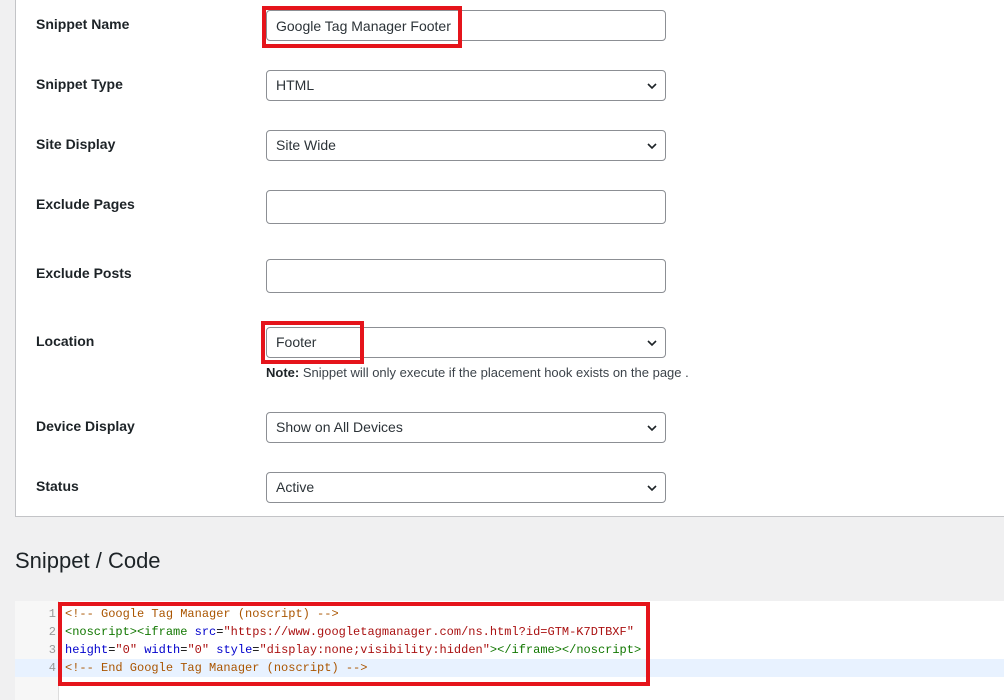 This screenshot has width=1004, height=700. I want to click on code-attr: height, so click(87, 650).